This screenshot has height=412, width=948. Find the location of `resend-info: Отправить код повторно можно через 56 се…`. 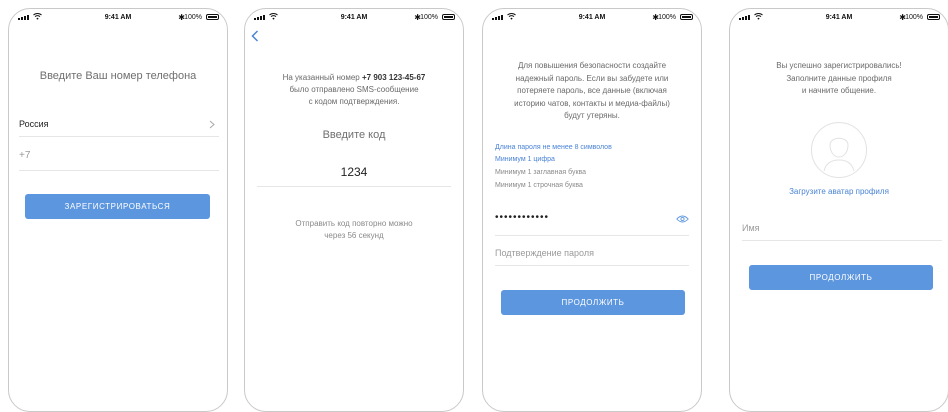

resend-info: Отправить код повторно можно через 56 се… is located at coordinates (354, 230).